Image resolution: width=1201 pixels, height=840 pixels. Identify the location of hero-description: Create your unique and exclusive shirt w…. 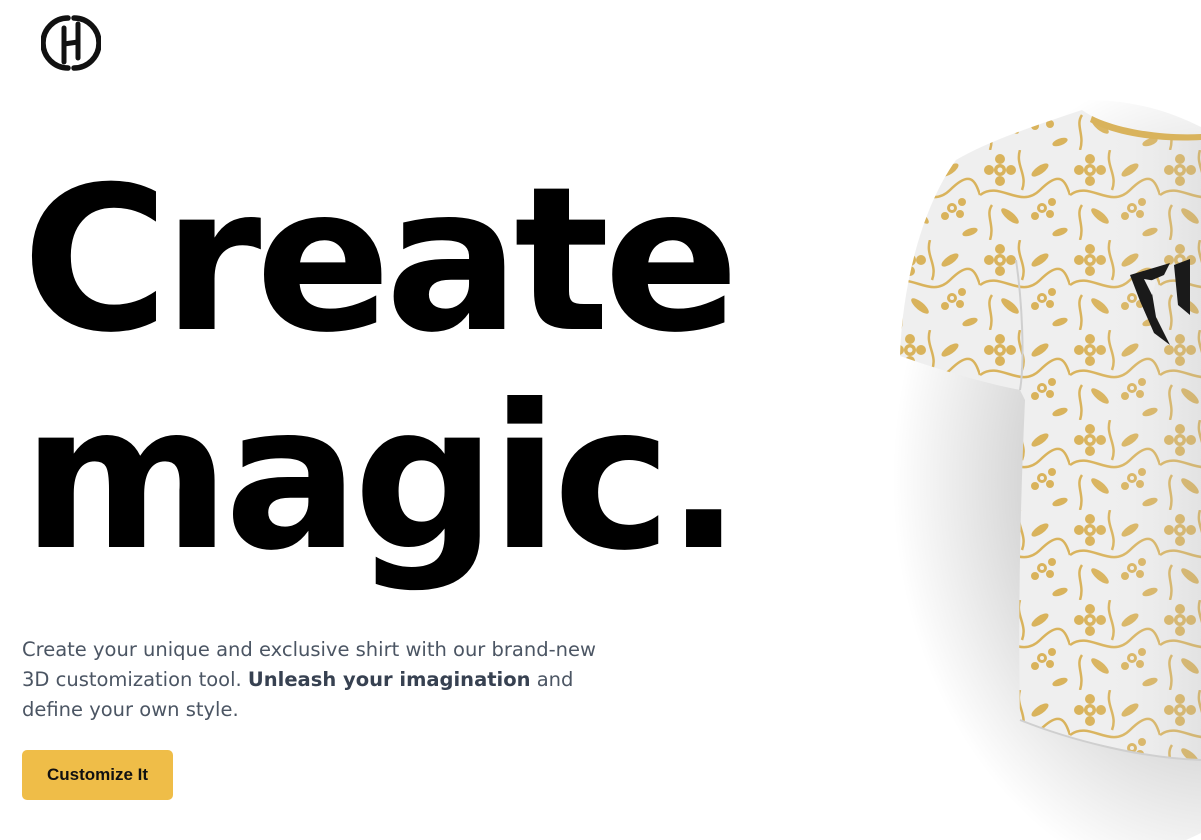
(309, 680).